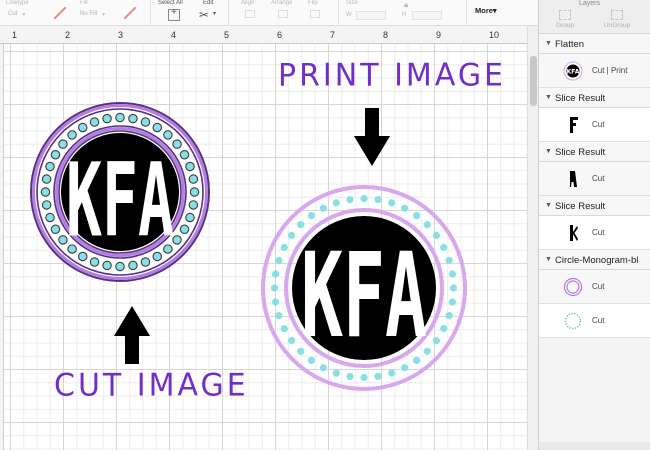 This screenshot has height=450, width=650. What do you see at coordinates (533, 81) in the screenshot?
I see `scrollbar-thumb` at bounding box center [533, 81].